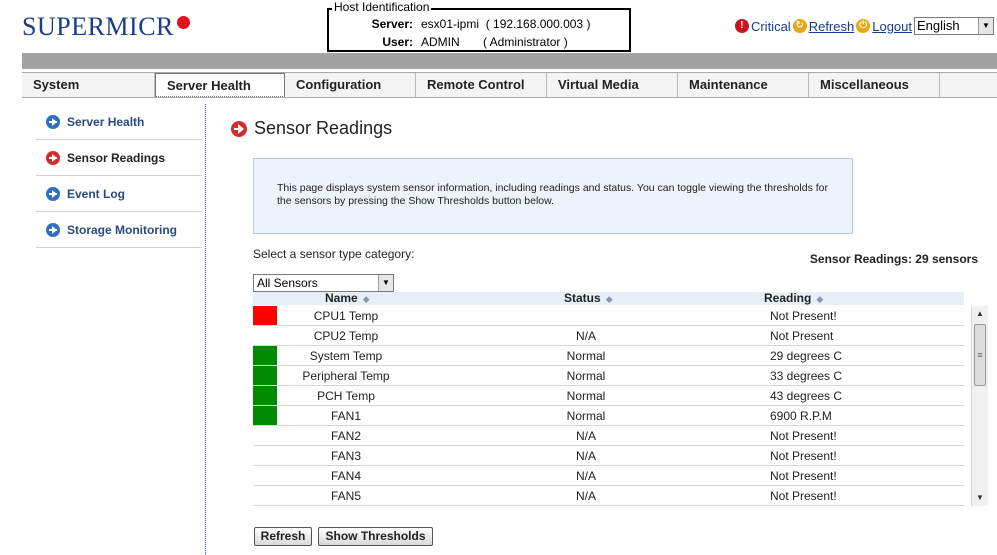  What do you see at coordinates (341, 298) in the screenshot?
I see `column-header-label: Name` at bounding box center [341, 298].